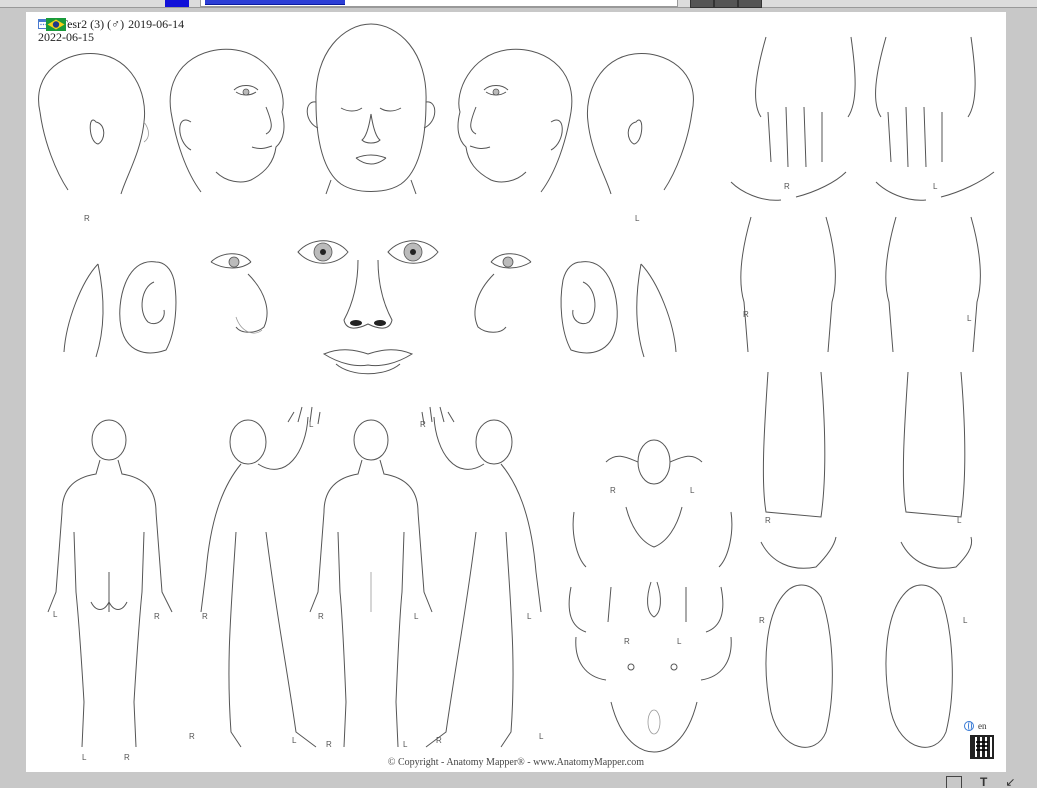 The width and height of the screenshot is (1037, 788). I want to click on language-code: en, so click(982, 726).